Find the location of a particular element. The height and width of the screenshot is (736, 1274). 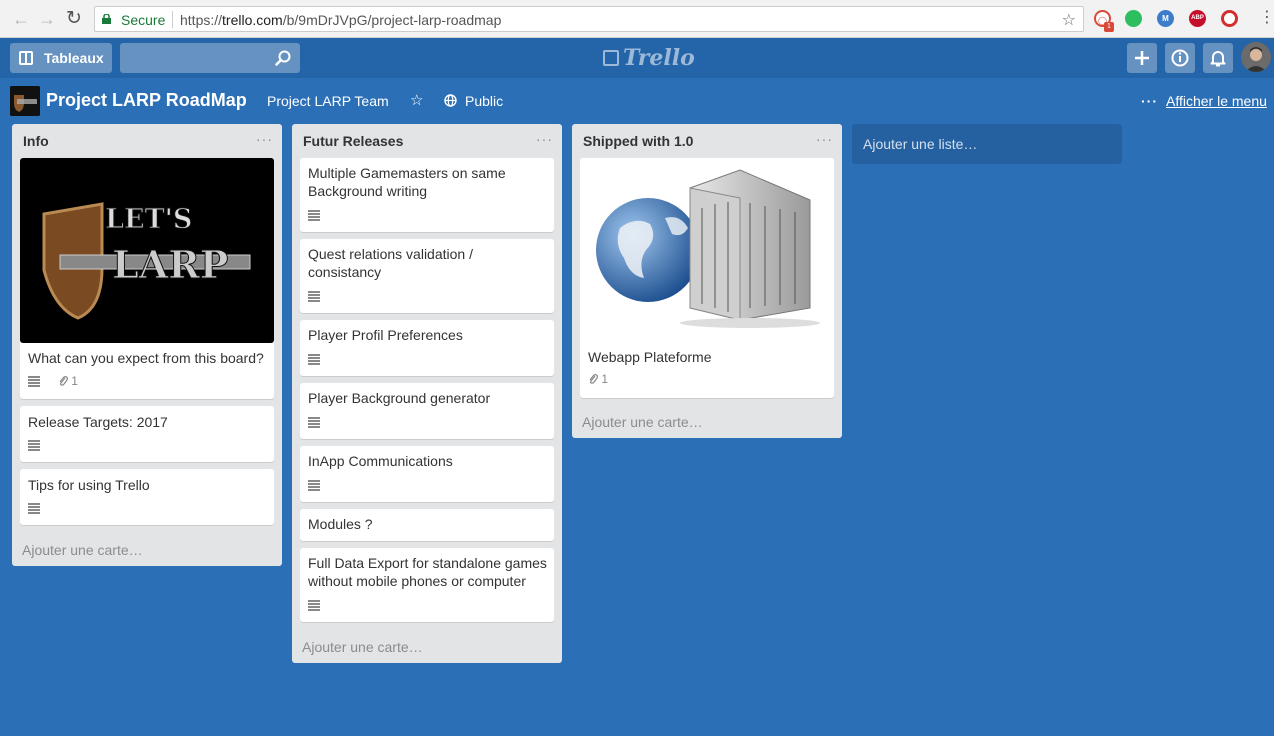

star-board-icon: ☆ is located at coordinates (416, 100).